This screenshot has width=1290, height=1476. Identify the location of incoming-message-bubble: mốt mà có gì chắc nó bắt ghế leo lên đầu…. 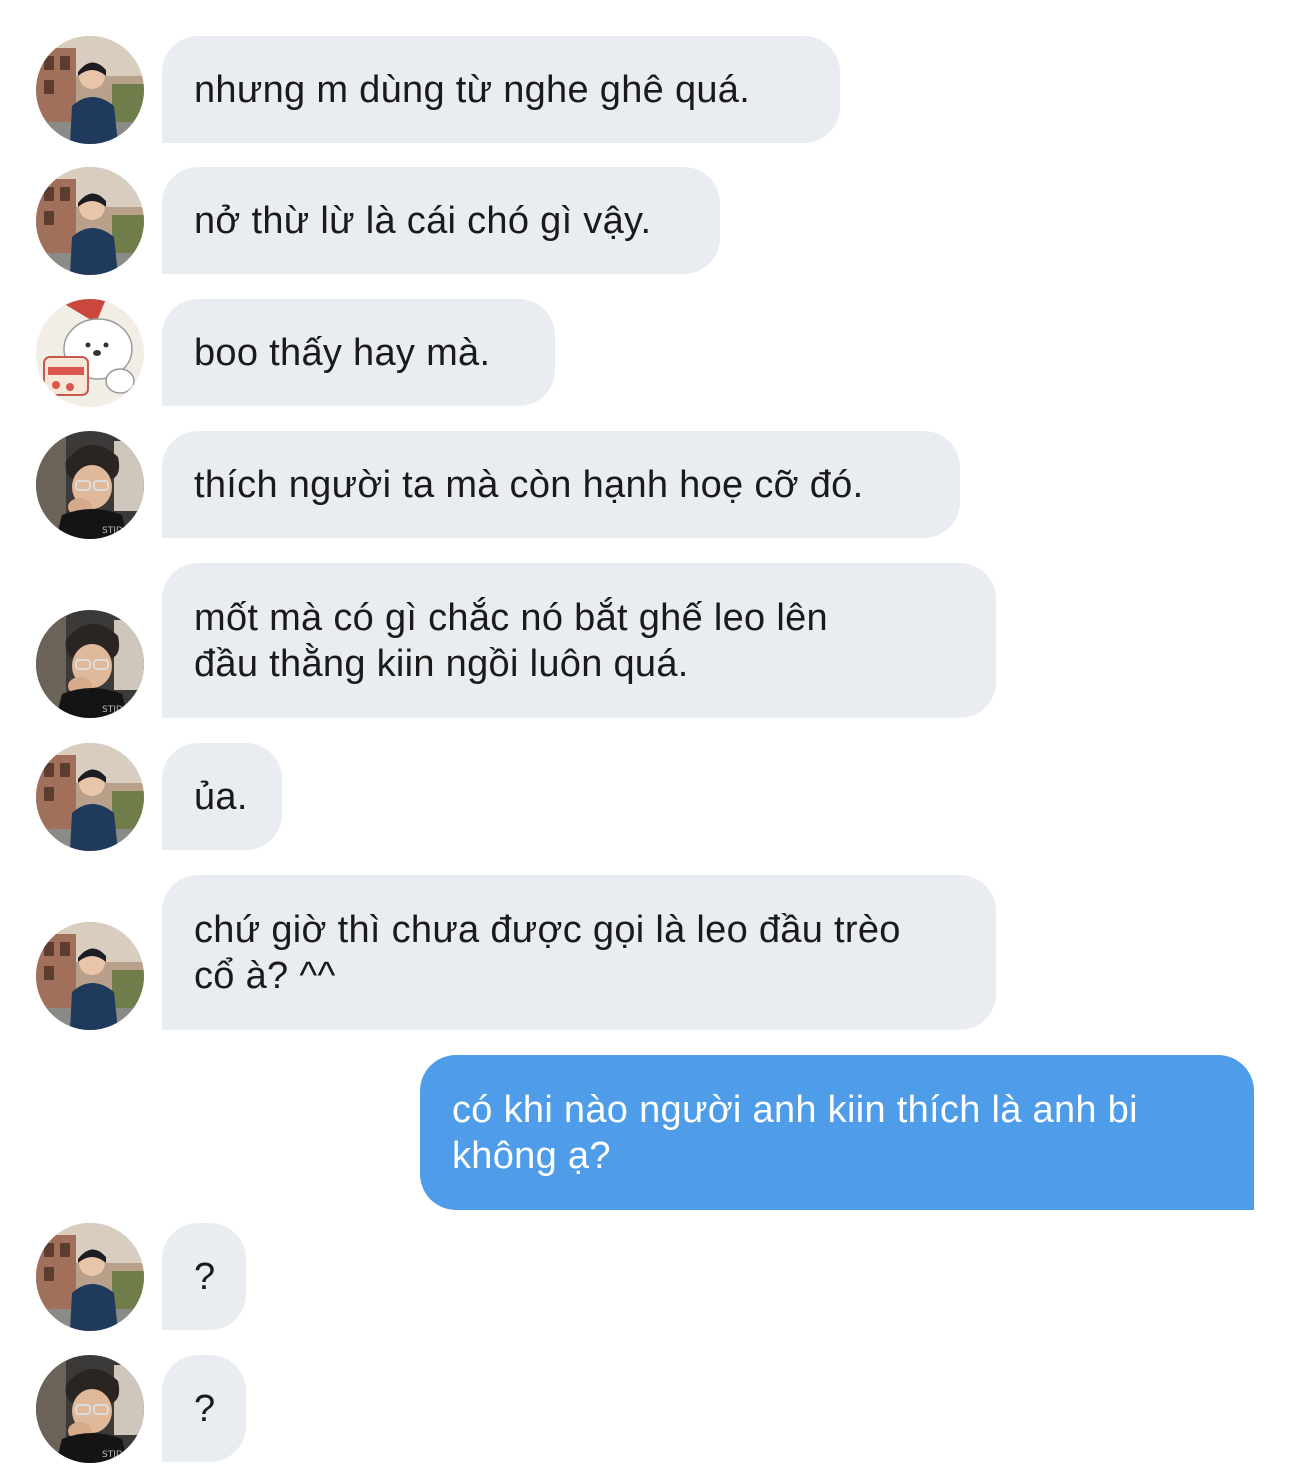
(579, 640).